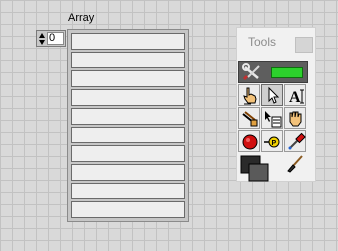 Image resolution: width=338 pixels, height=251 pixels. I want to click on position-size-select-tool, so click(272, 95).